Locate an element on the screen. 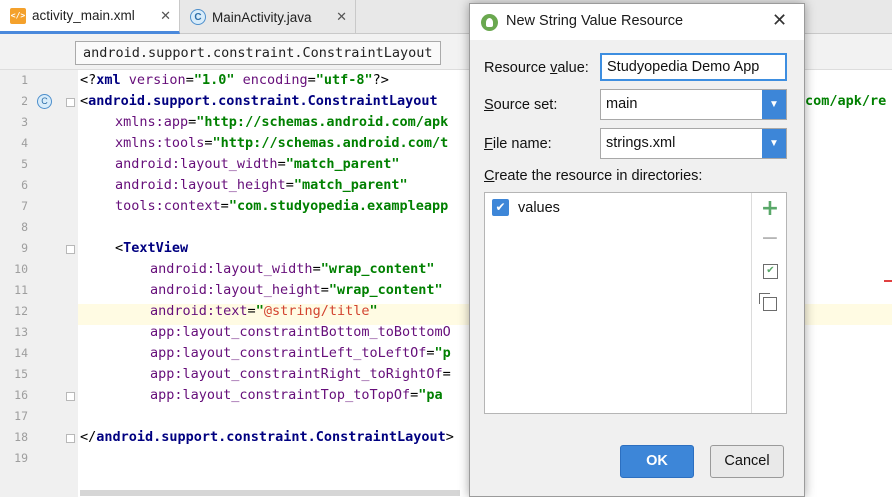 The image size is (892, 497). add-icon: + is located at coordinates (770, 209).